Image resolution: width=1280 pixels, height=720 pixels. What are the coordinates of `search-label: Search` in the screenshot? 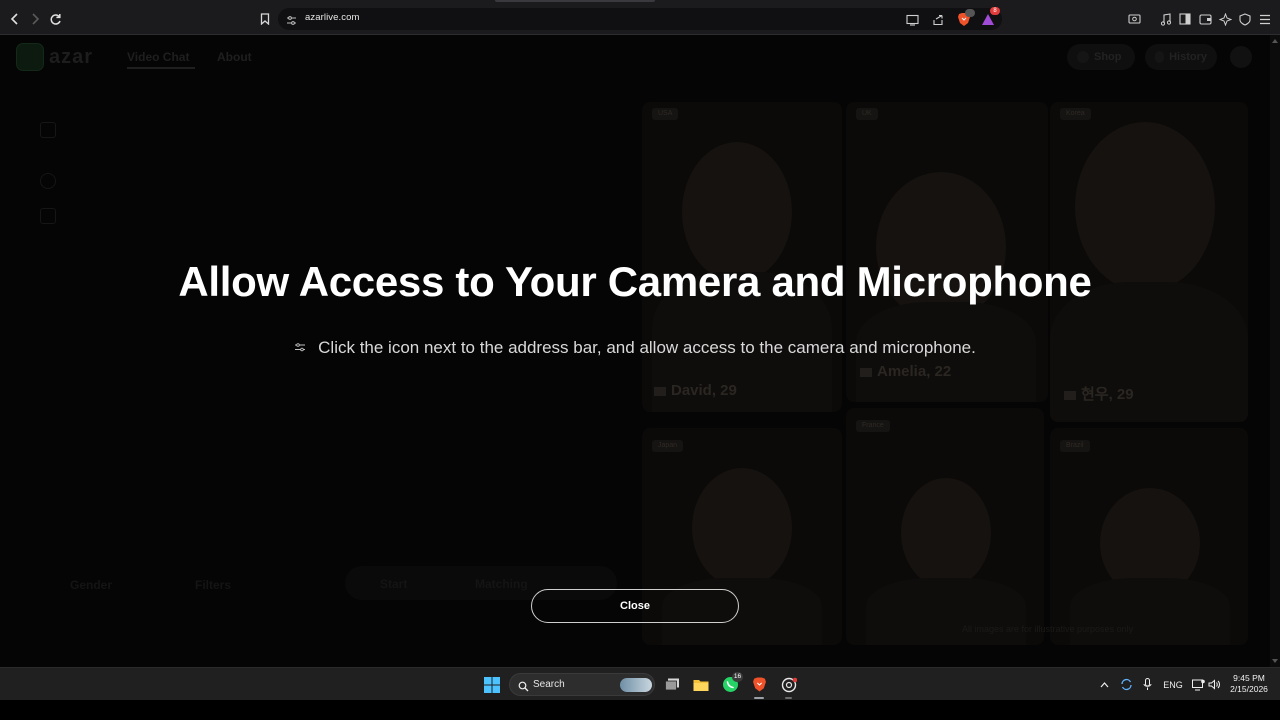 It's located at (549, 684).